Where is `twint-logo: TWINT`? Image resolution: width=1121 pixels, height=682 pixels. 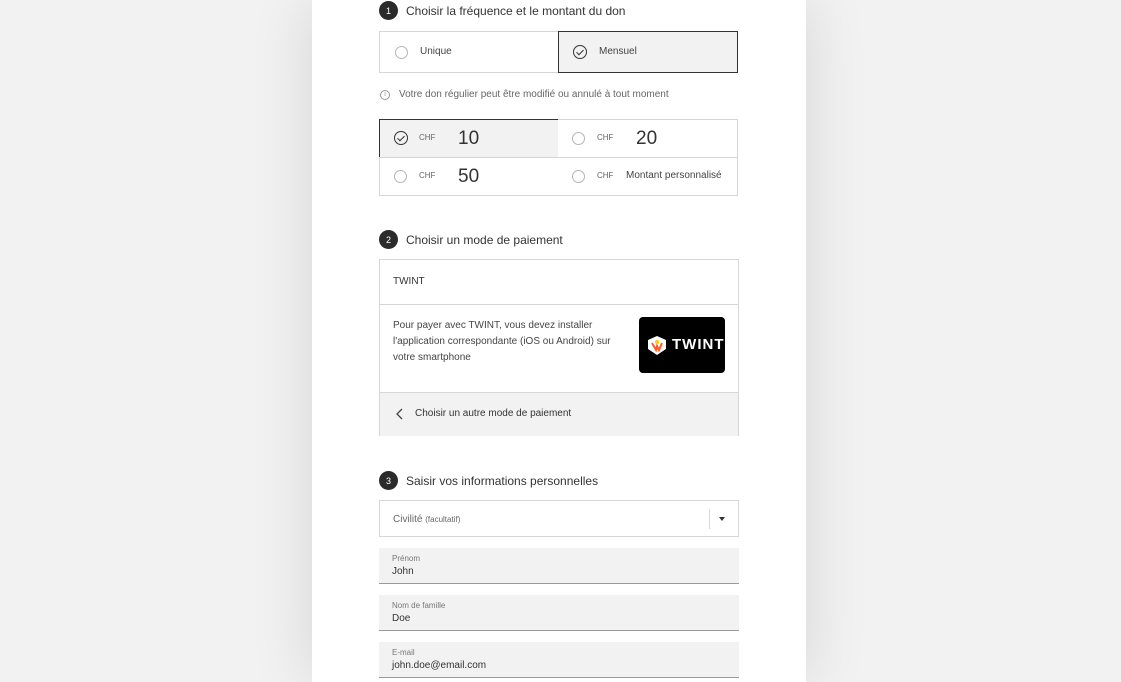 twint-logo: TWINT is located at coordinates (682, 345).